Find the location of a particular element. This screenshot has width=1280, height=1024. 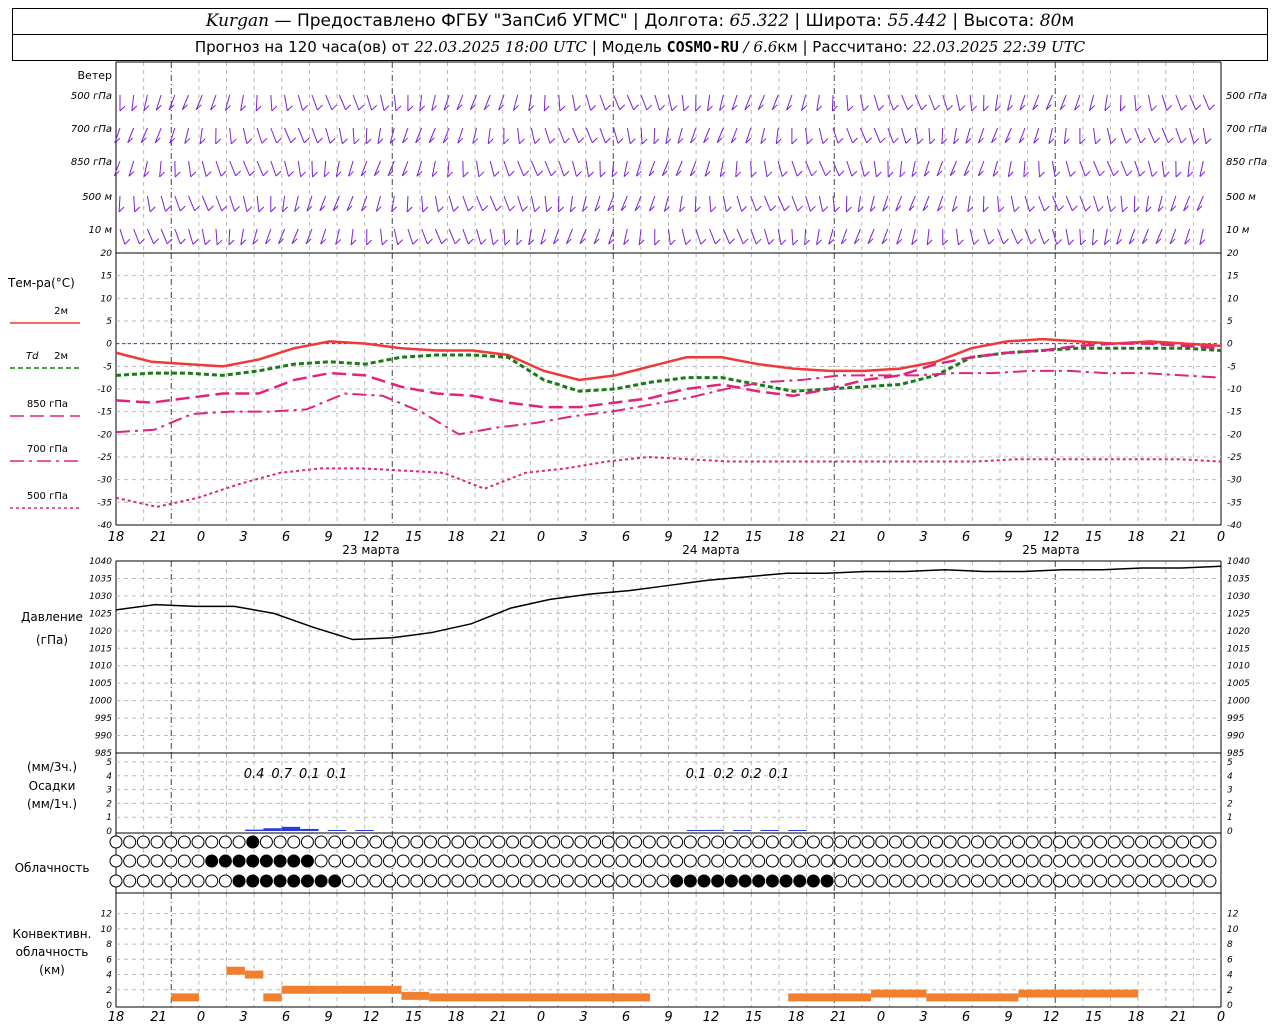

hour-label-mid: 15 is located at coordinates (1093, 537).